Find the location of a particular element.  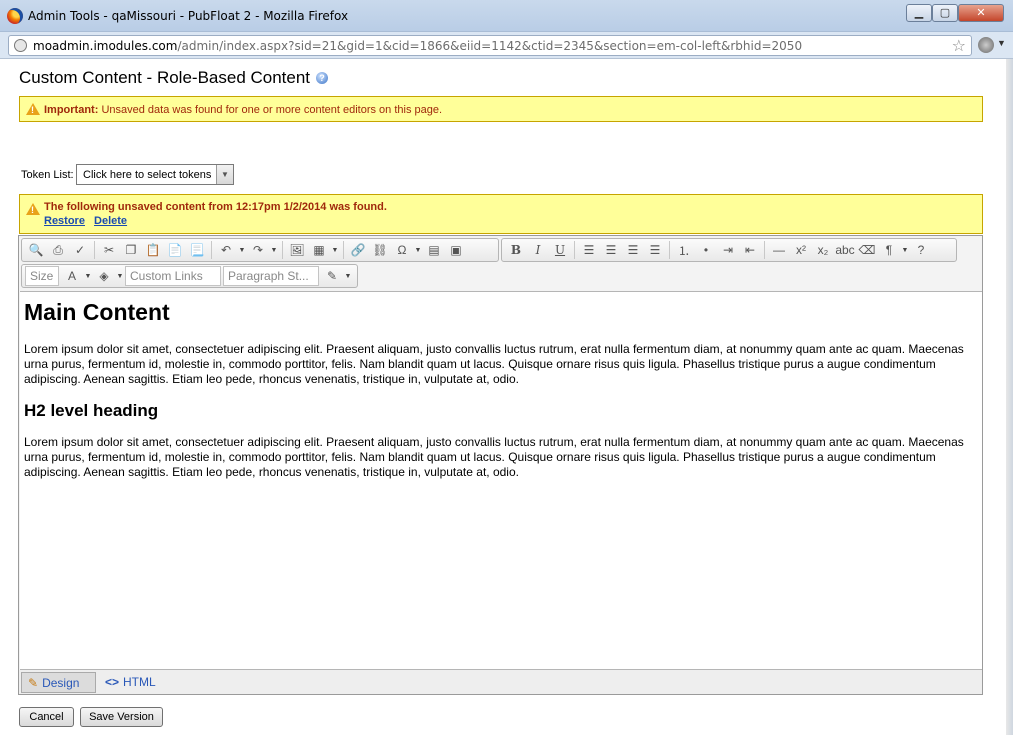

align-right-icon: ☰ is located at coordinates (633, 250).